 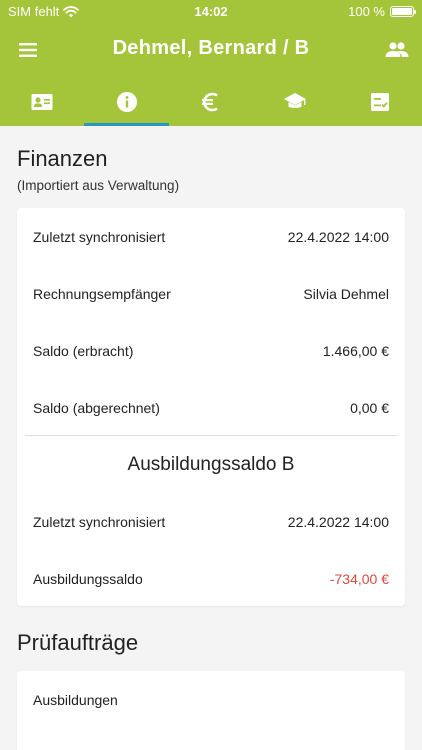 I want to click on tab-info, so click(x=127, y=102).